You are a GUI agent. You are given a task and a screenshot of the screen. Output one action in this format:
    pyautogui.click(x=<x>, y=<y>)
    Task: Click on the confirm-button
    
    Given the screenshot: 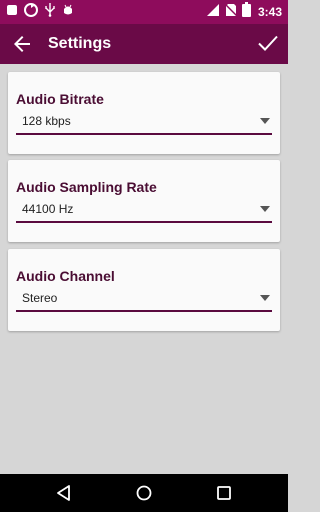 What is the action you would take?
    pyautogui.click(x=268, y=43)
    